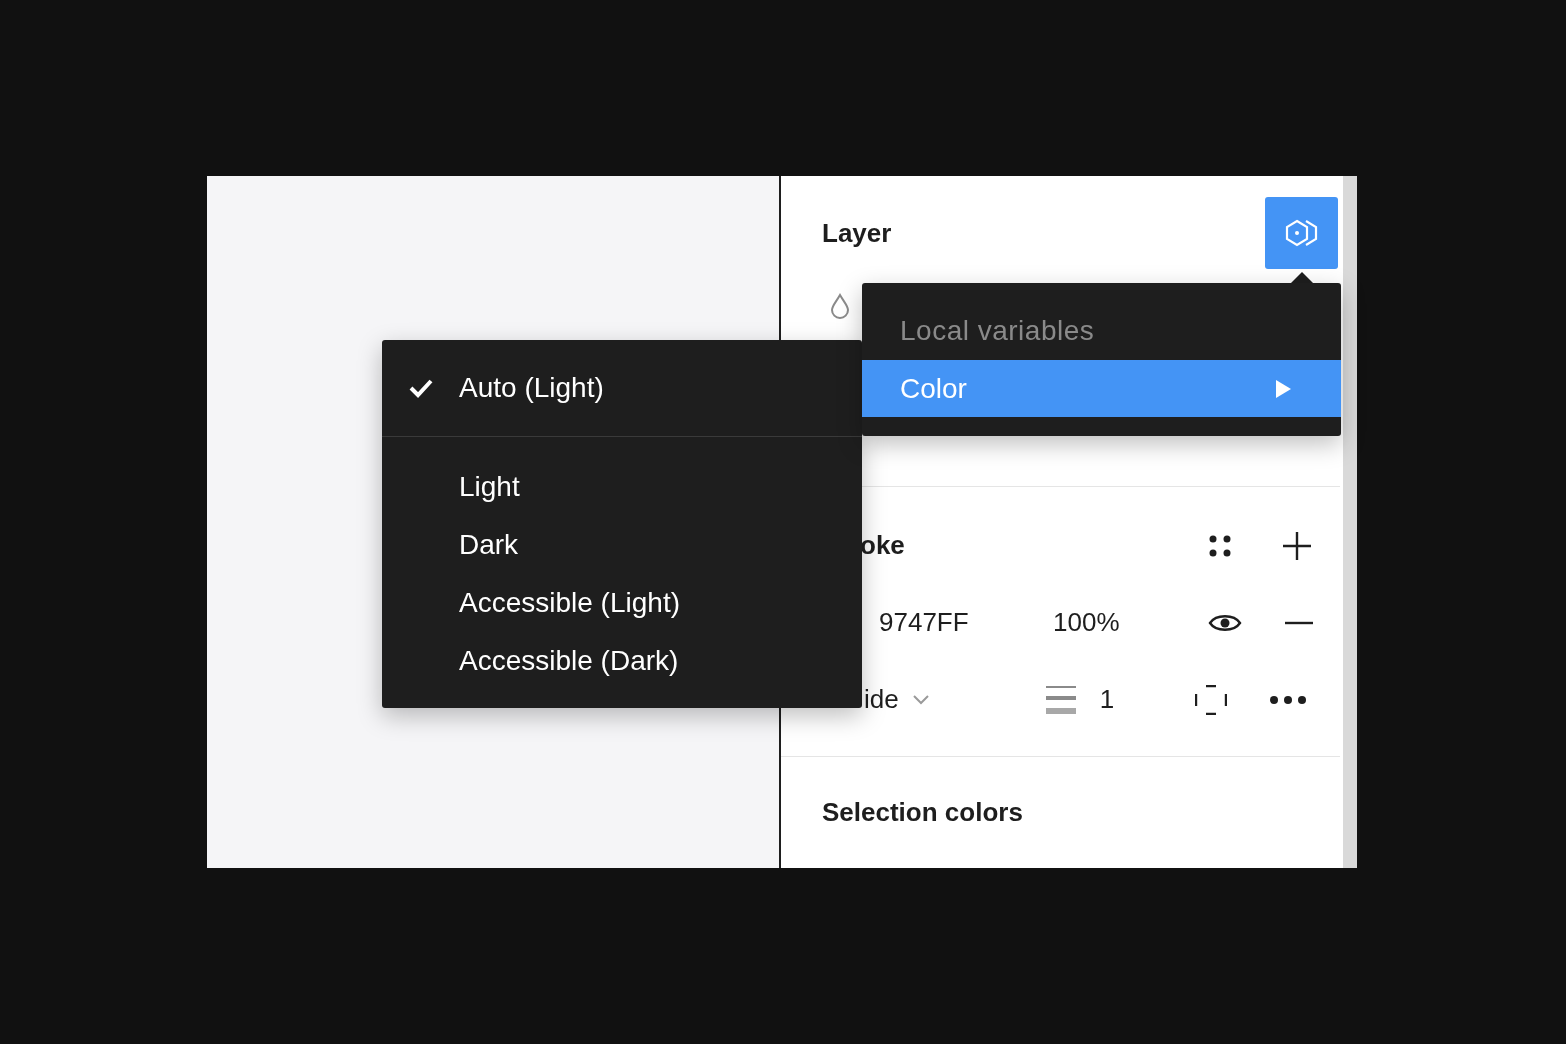 Image resolution: width=1566 pixels, height=1044 pixels. Describe the element at coordinates (881, 699) in the screenshot. I see `stroke-position: ide` at that location.